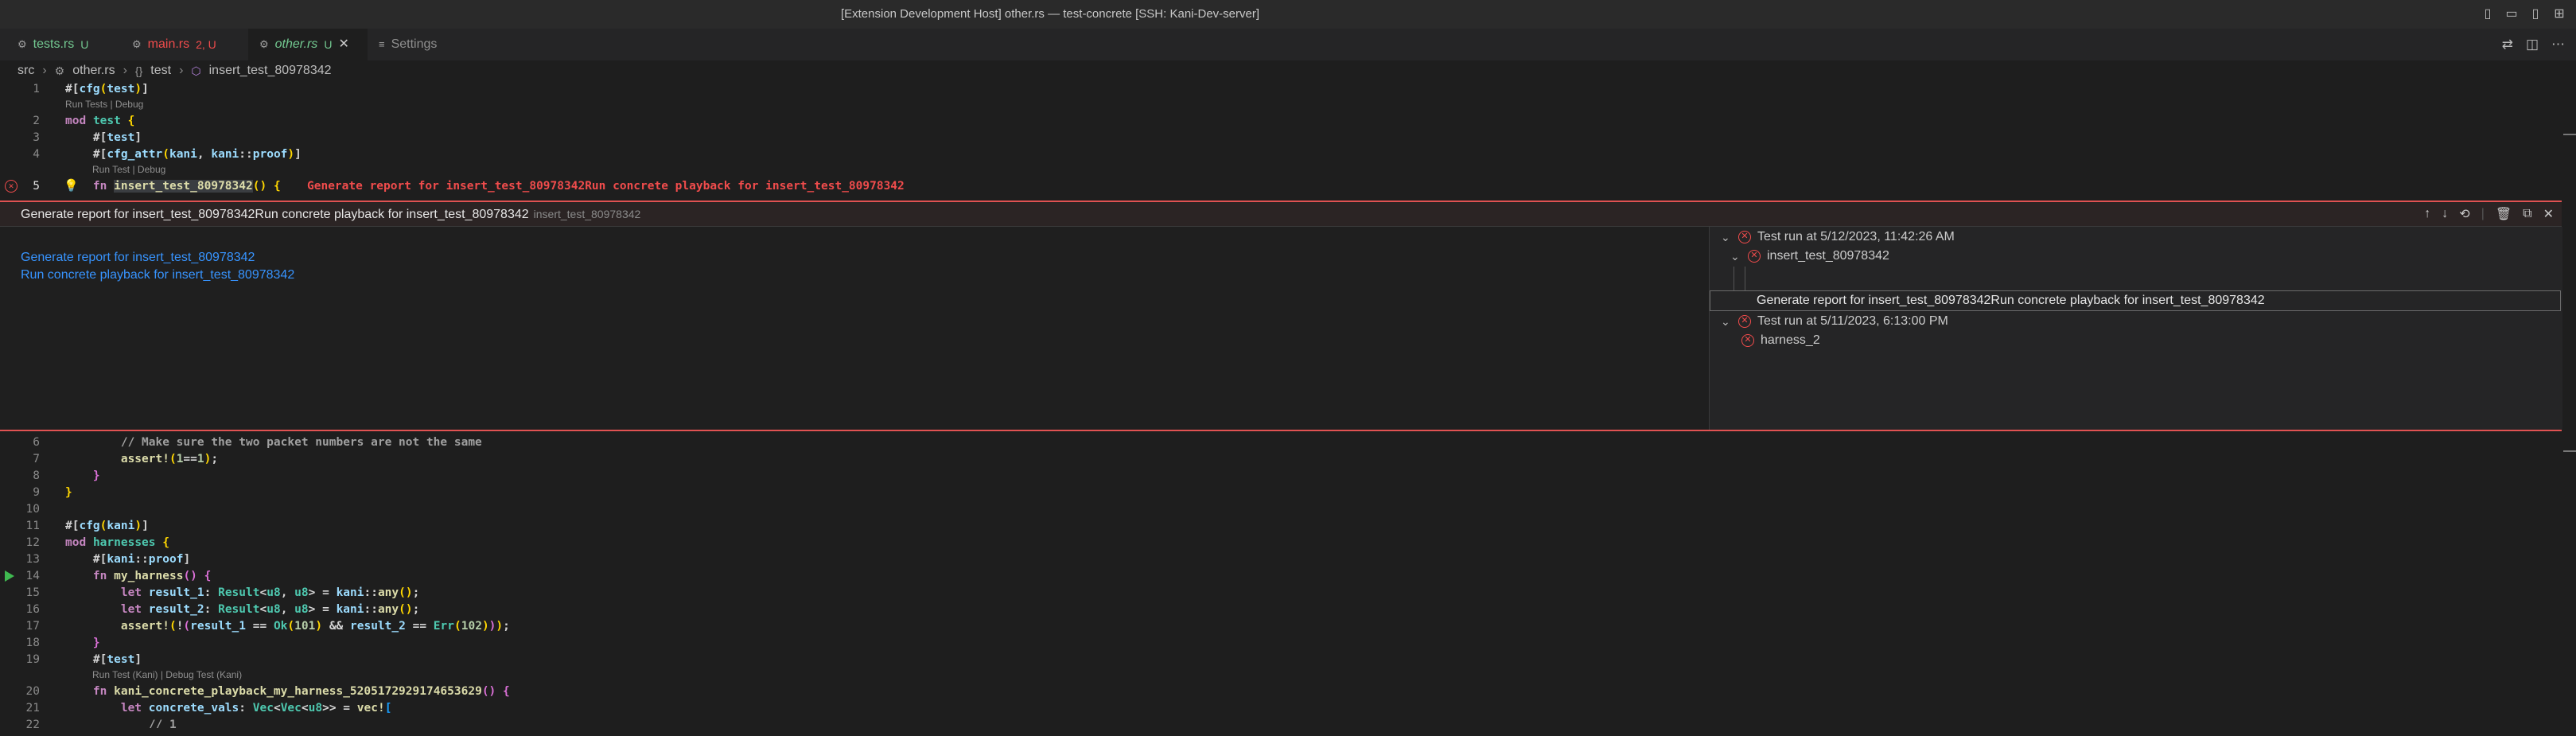 Image resolution: width=2576 pixels, height=736 pixels. What do you see at coordinates (2524, 13) in the screenshot?
I see `layout-controls: ▯ ▭ ▯ ⊞` at bounding box center [2524, 13].